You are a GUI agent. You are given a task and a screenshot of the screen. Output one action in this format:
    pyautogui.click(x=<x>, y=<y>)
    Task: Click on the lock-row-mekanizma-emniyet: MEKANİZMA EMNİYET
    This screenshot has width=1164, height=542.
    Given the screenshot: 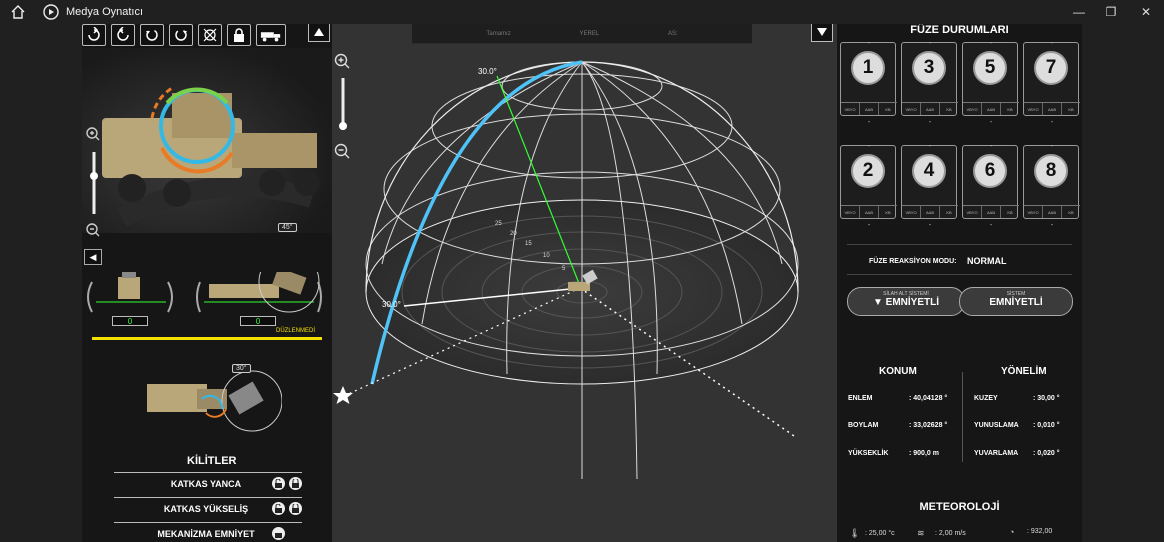 What is the action you would take?
    pyautogui.click(x=208, y=532)
    